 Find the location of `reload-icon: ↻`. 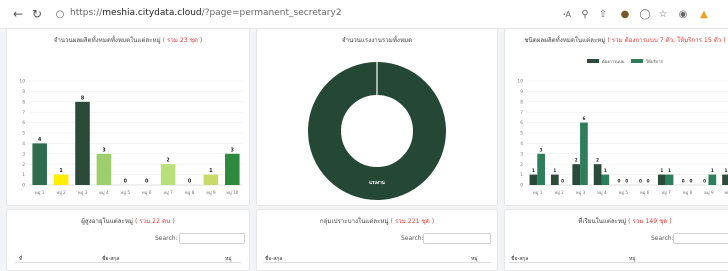

reload-icon: ↻ is located at coordinates (37, 14).